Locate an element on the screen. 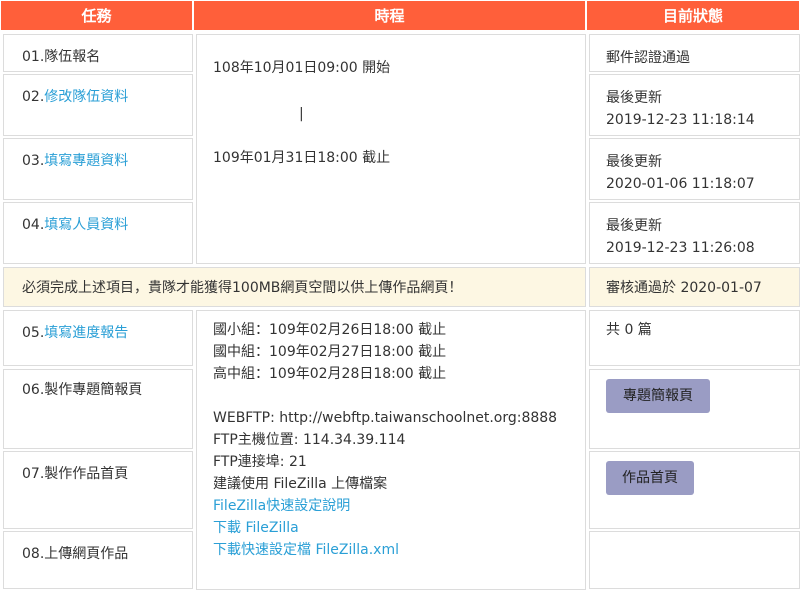 The width and height of the screenshot is (806, 590). fill-topic-link: 填寫專題資料 is located at coordinates (86, 161).